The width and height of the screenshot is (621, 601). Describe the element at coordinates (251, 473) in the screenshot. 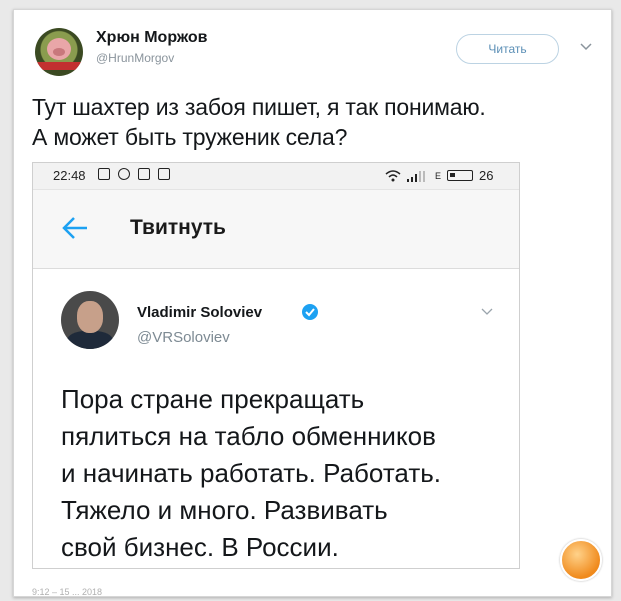

I see `quoted-line: и начинать работать. Работать.` at that location.